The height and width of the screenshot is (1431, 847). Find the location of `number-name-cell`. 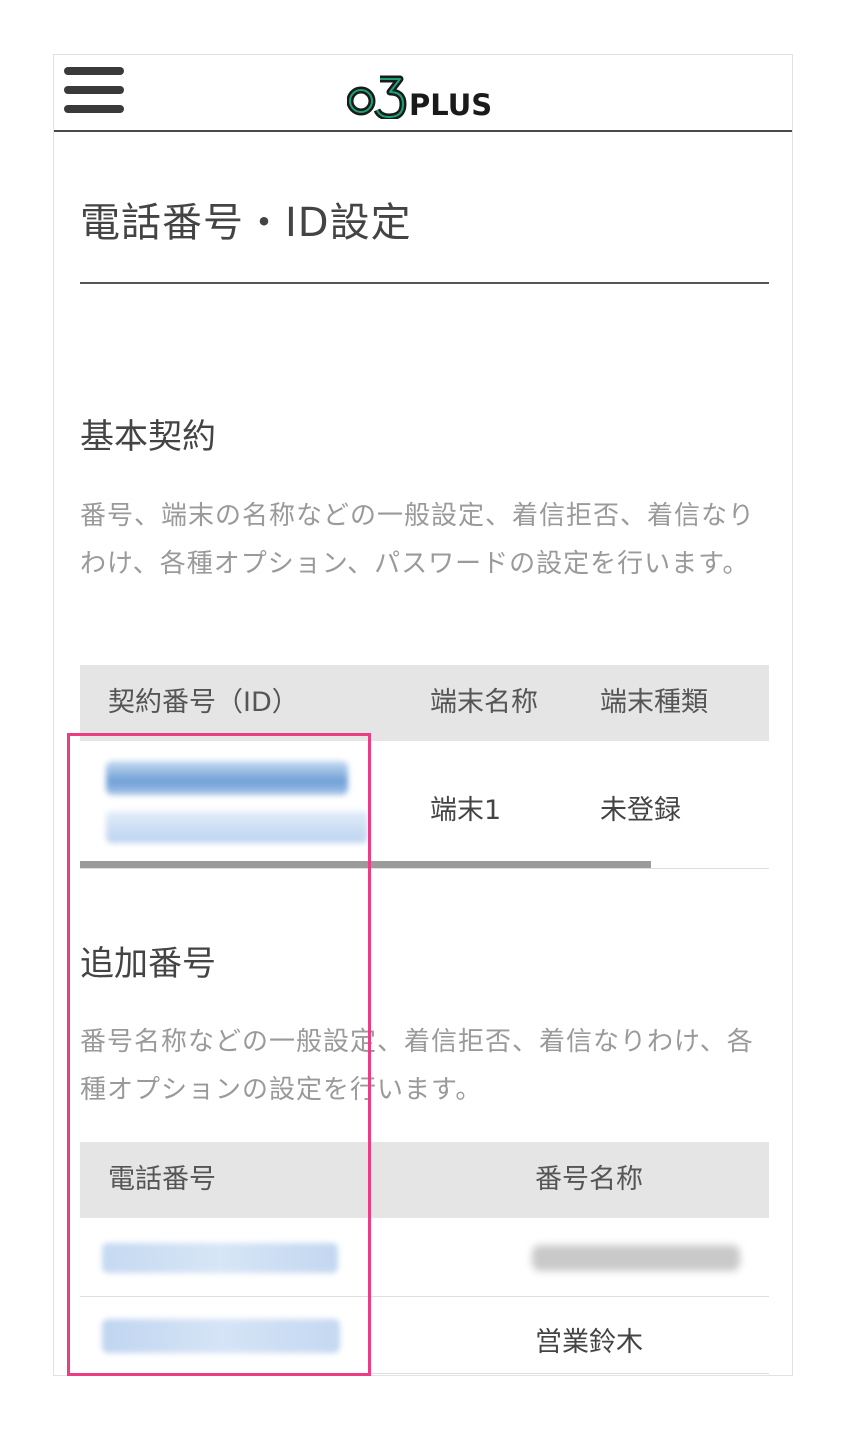

number-name-cell is located at coordinates (636, 1258).